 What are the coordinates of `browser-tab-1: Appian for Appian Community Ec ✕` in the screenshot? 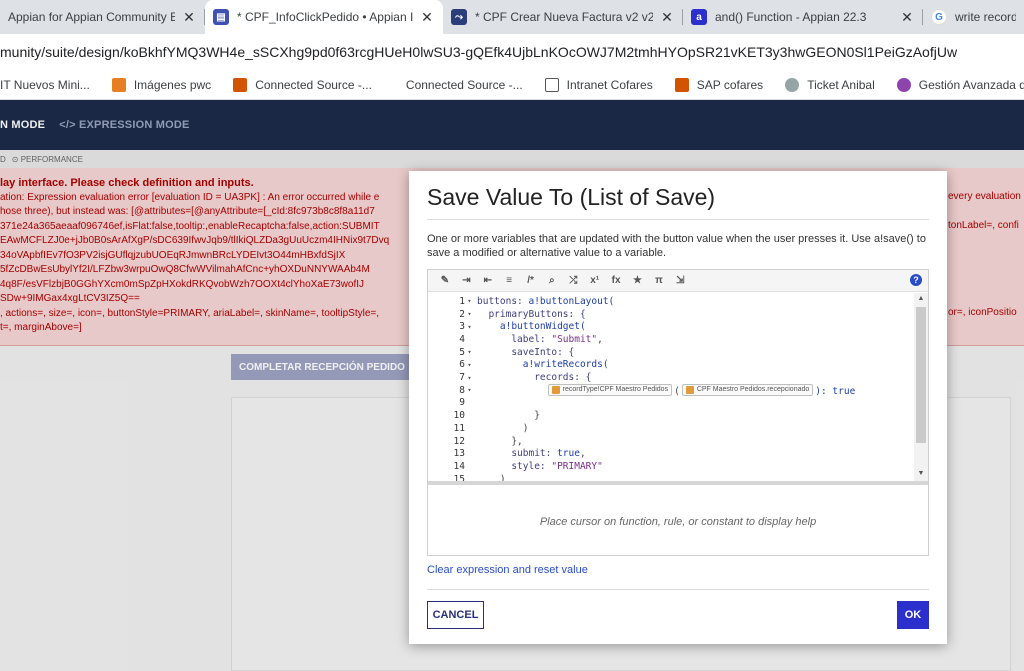 It's located at (102, 17).